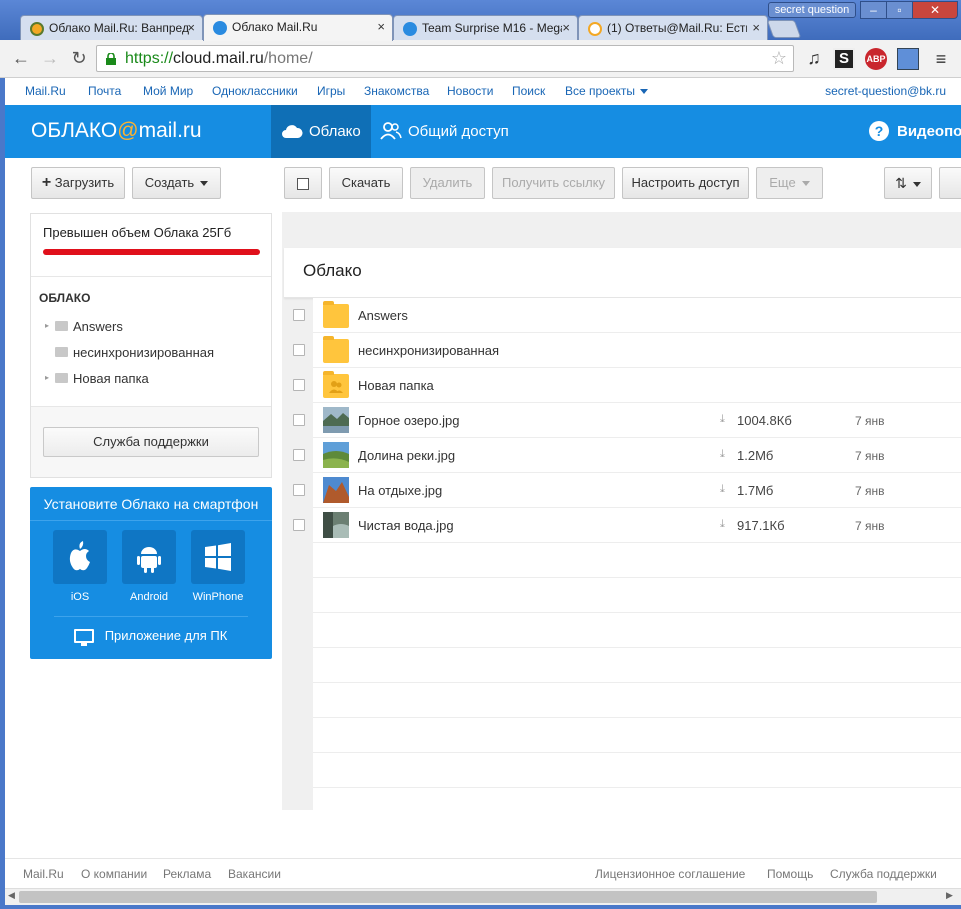 The width and height of the screenshot is (961, 909). What do you see at coordinates (885, 91) in the screenshot?
I see `user-email-link: secret-question@bk.ru` at bounding box center [885, 91].